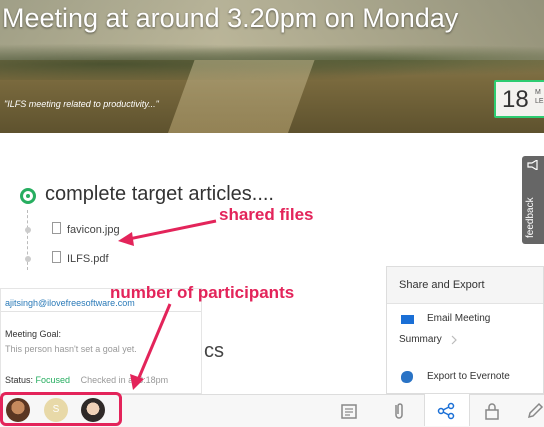 The image size is (544, 427). Describe the element at coordinates (407, 377) in the screenshot. I see `evernote-icon` at that location.